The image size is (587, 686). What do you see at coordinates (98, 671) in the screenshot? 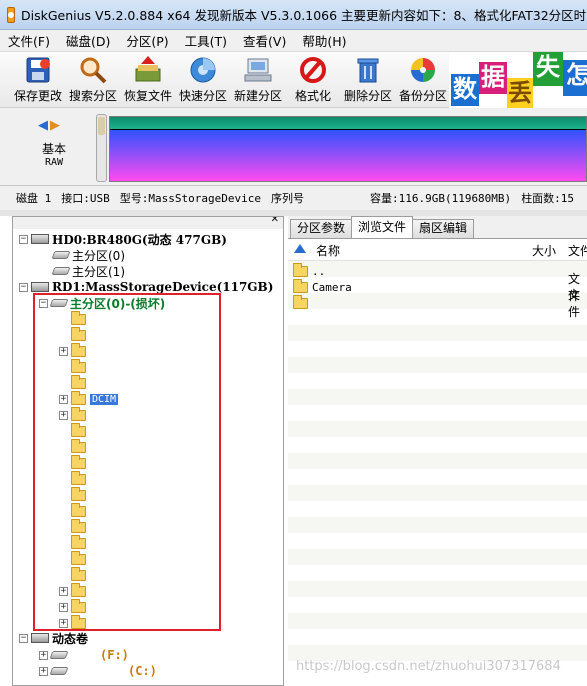
I see `tree-node-drive-c: + (C:)` at bounding box center [98, 671].